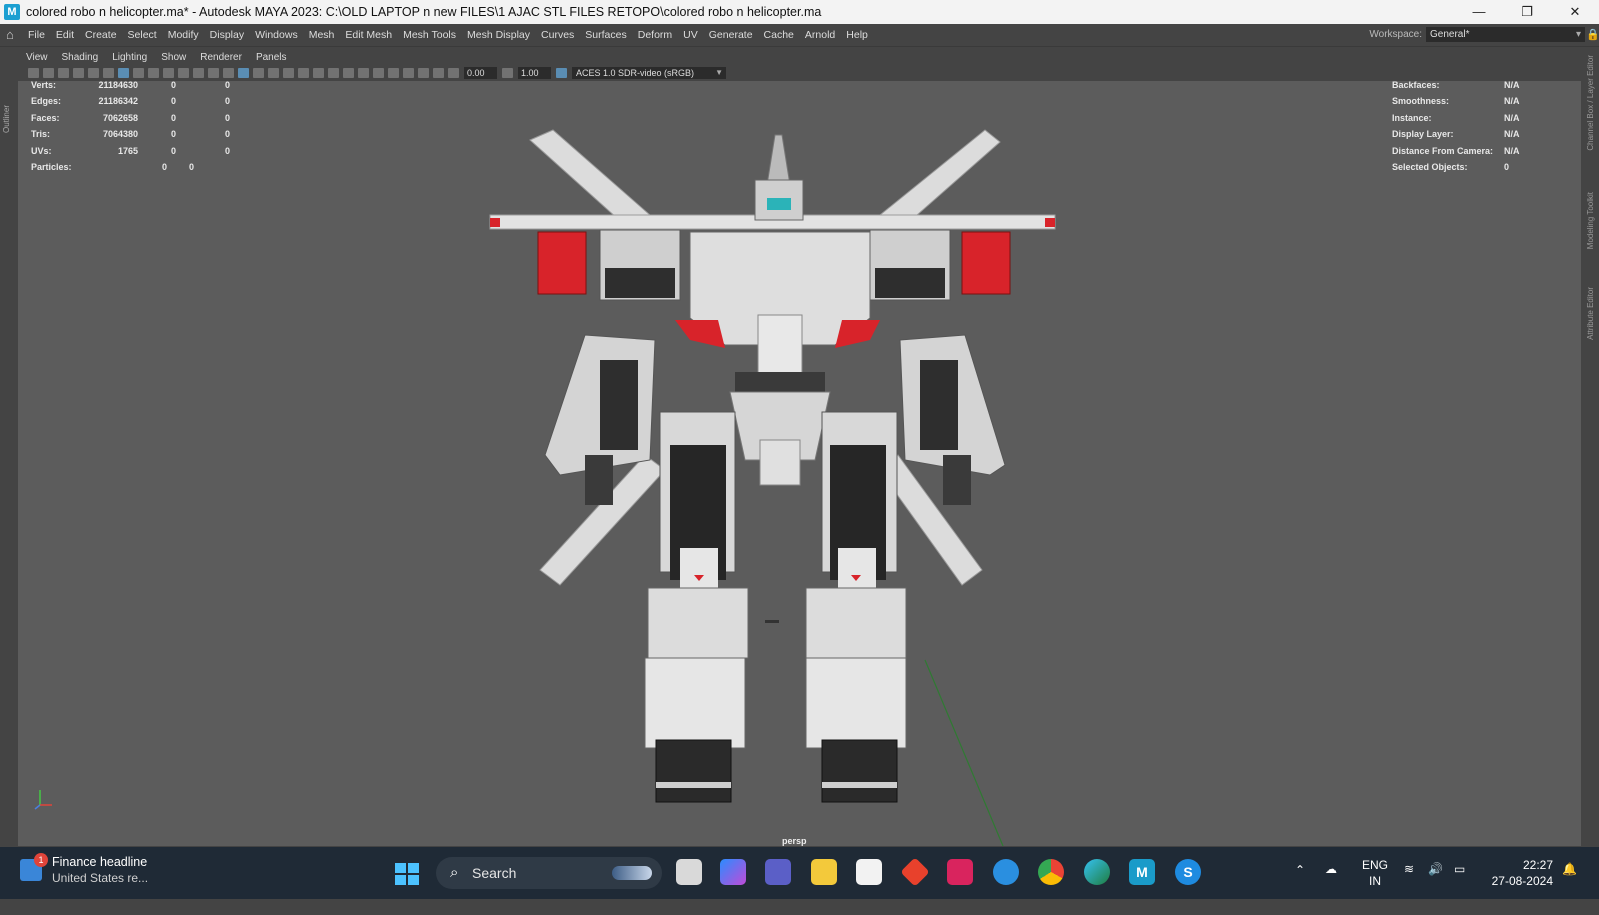  I want to click on close-button: ✕, so click(1575, 12).